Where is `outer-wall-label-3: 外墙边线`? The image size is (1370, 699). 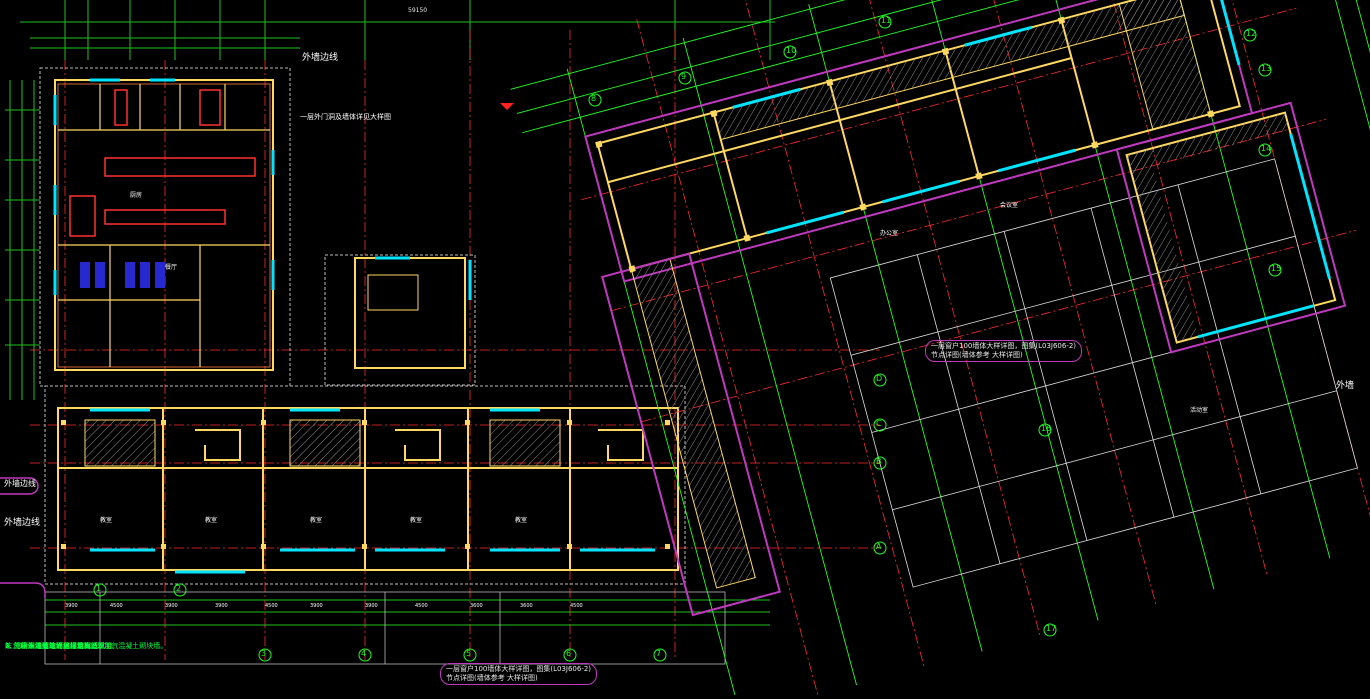
outer-wall-label-3: 外墙边线 is located at coordinates (20, 483).